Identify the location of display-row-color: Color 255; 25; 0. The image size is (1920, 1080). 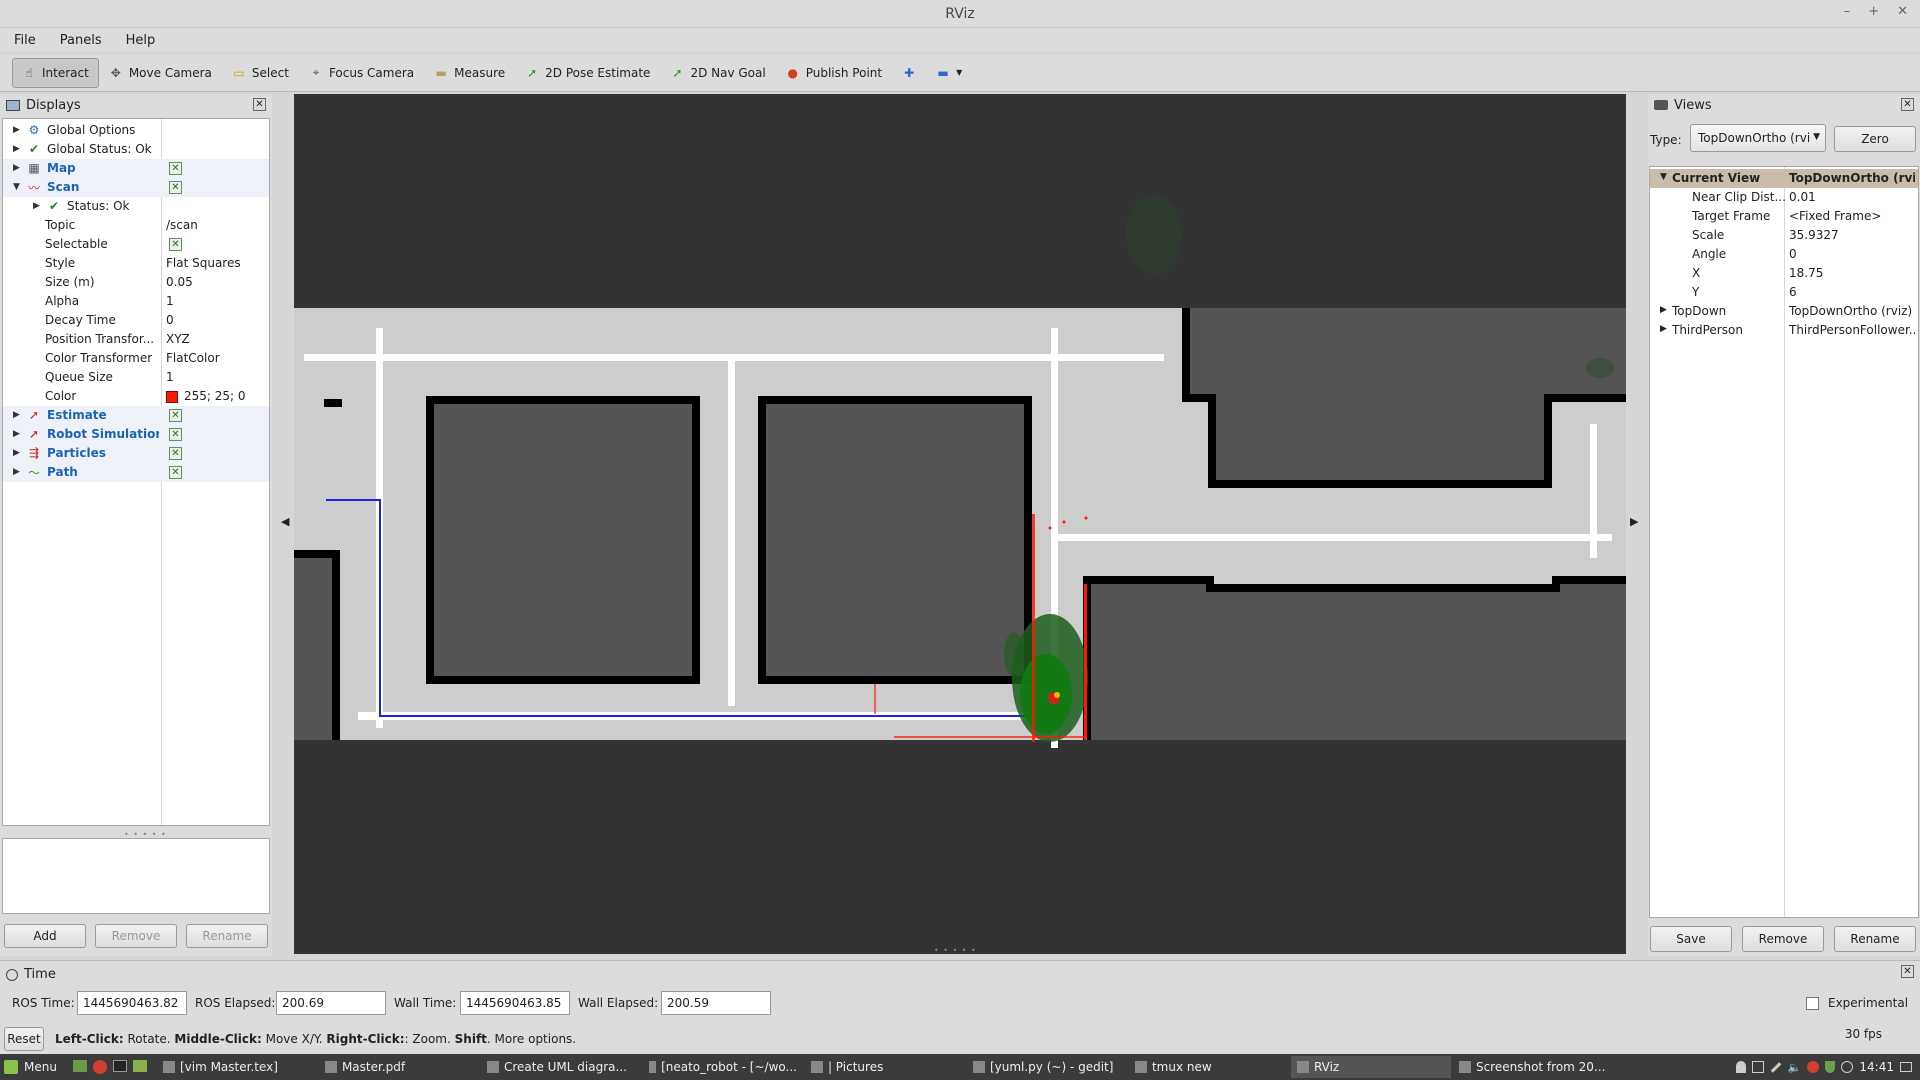
(136, 396).